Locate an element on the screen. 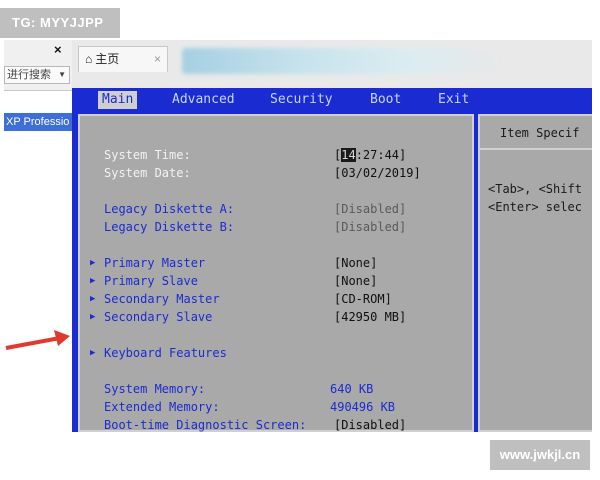 The height and width of the screenshot is (480, 600). bios-menu-bar: Main Advanced Security Boot Exit is located at coordinates (332, 100).